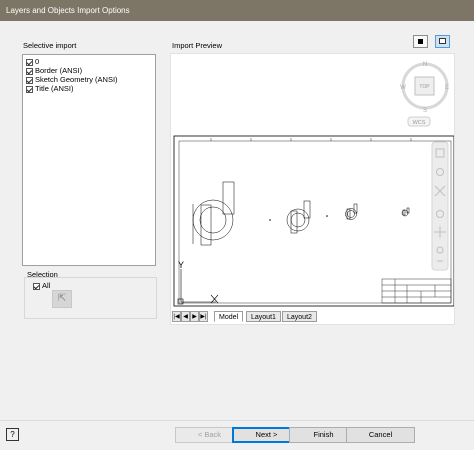 The width and height of the screenshot is (474, 450). What do you see at coordinates (72, 79) in the screenshot?
I see `layer-item-sketch-geometry: Sketch Geometry (ANSI)` at bounding box center [72, 79].